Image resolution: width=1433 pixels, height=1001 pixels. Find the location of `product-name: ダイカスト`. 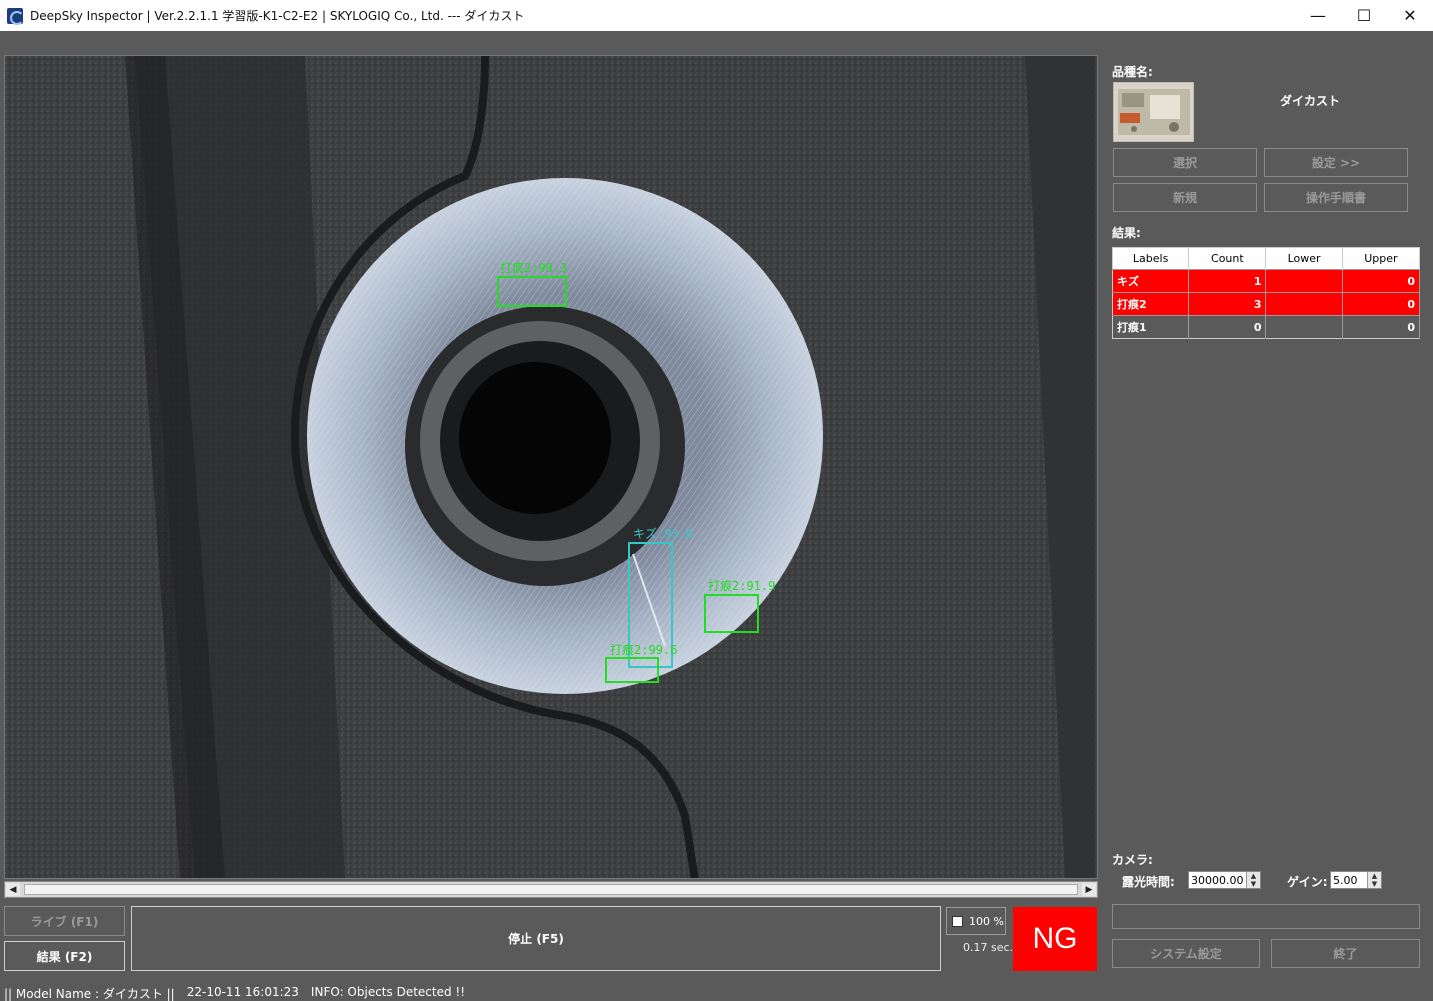

product-name: ダイカスト is located at coordinates (1310, 101).